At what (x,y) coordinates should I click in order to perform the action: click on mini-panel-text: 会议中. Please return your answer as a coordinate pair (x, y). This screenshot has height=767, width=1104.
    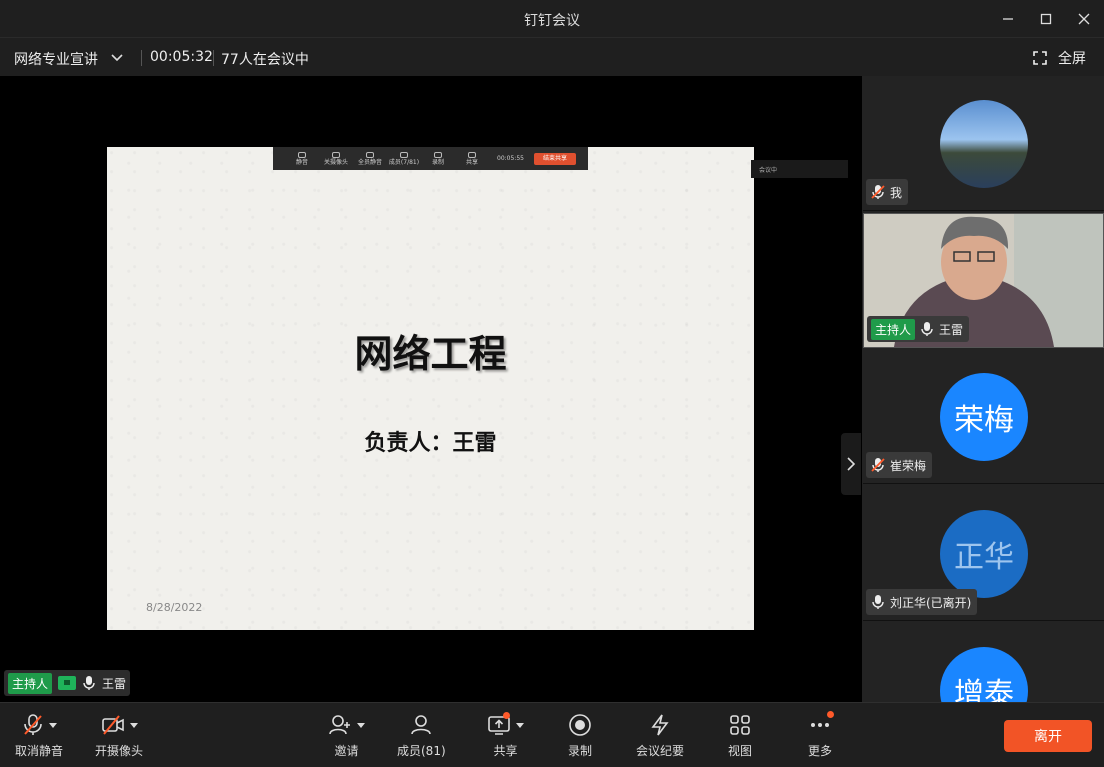
    Looking at the image, I should click on (768, 170).